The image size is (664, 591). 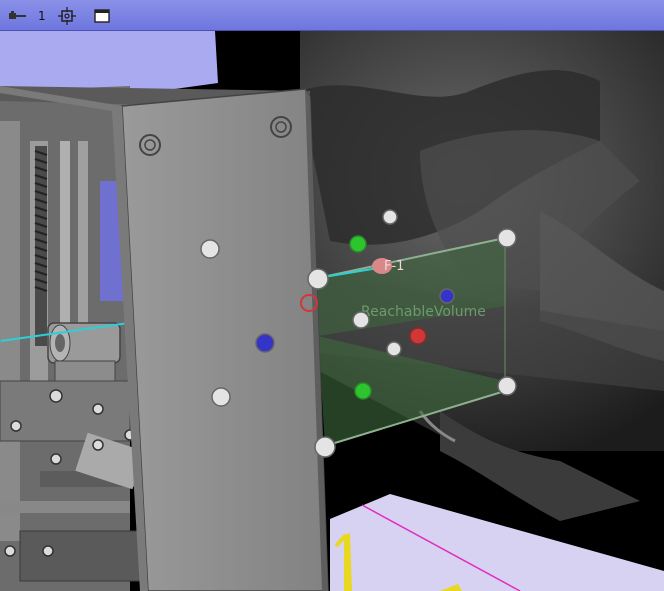 What do you see at coordinates (423, 312) in the screenshot?
I see `volume-label: ReachableVolume` at bounding box center [423, 312].